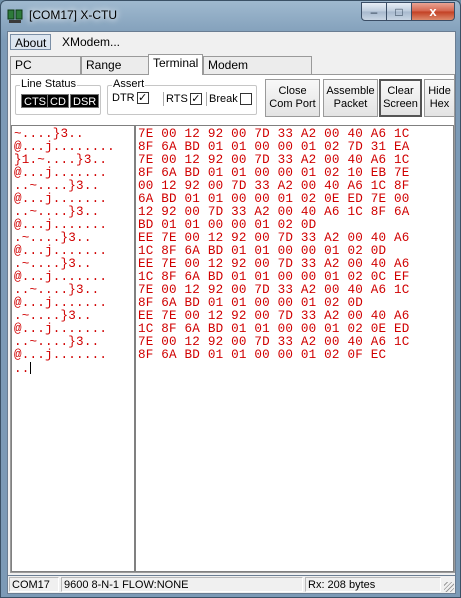 This screenshot has width=461, height=598. What do you see at coordinates (15, 16) in the screenshot?
I see `xctu-app-icon` at bounding box center [15, 16].